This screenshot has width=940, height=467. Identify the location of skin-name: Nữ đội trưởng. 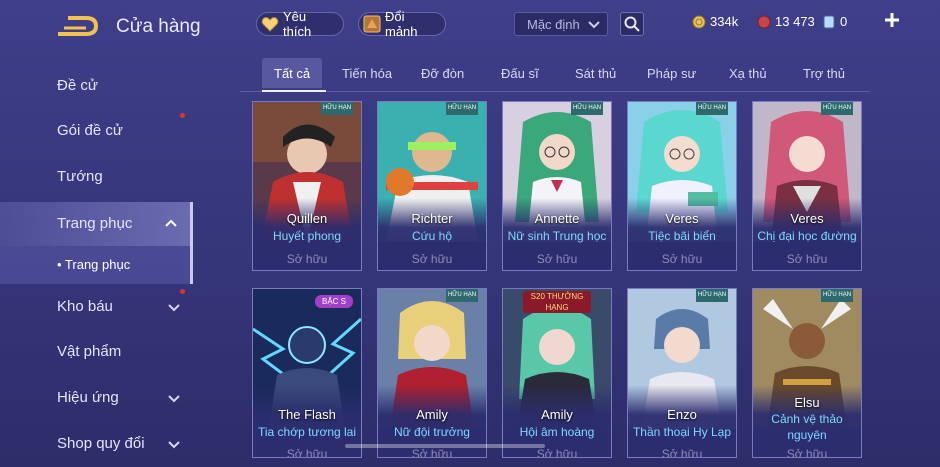
(432, 432).